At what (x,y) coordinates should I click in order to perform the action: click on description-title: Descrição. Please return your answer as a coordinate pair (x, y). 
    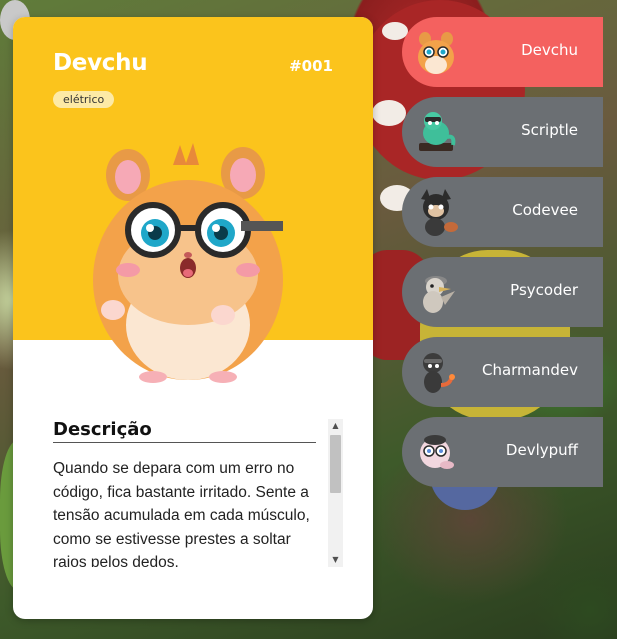
    Looking at the image, I should click on (184, 431).